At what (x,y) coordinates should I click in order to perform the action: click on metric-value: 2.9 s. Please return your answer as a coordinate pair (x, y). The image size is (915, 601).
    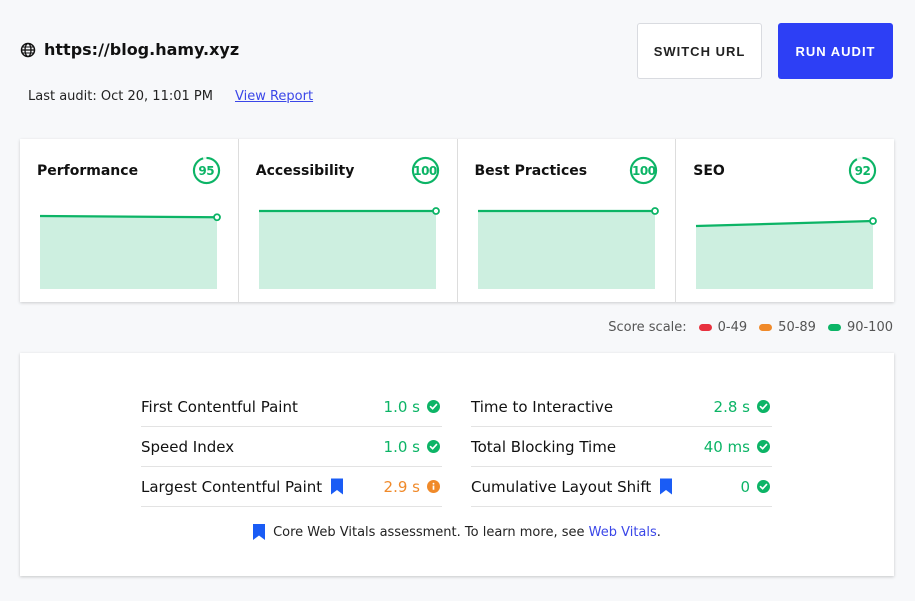
    Looking at the image, I should click on (401, 486).